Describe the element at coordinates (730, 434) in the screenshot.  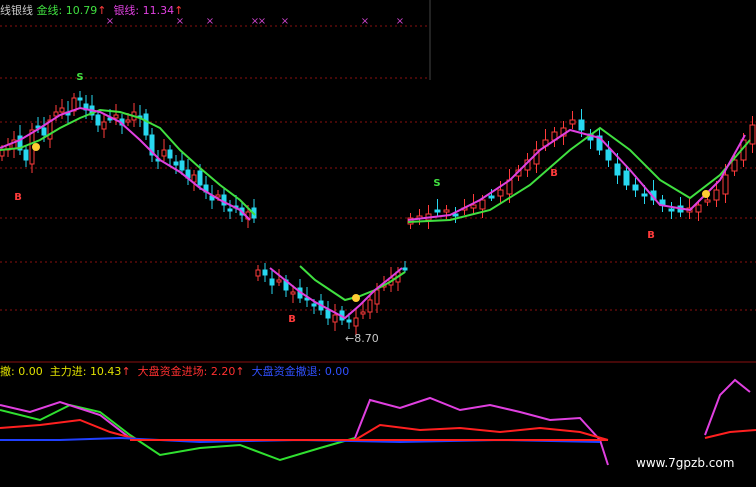
I see `market-flow-red-right` at that location.